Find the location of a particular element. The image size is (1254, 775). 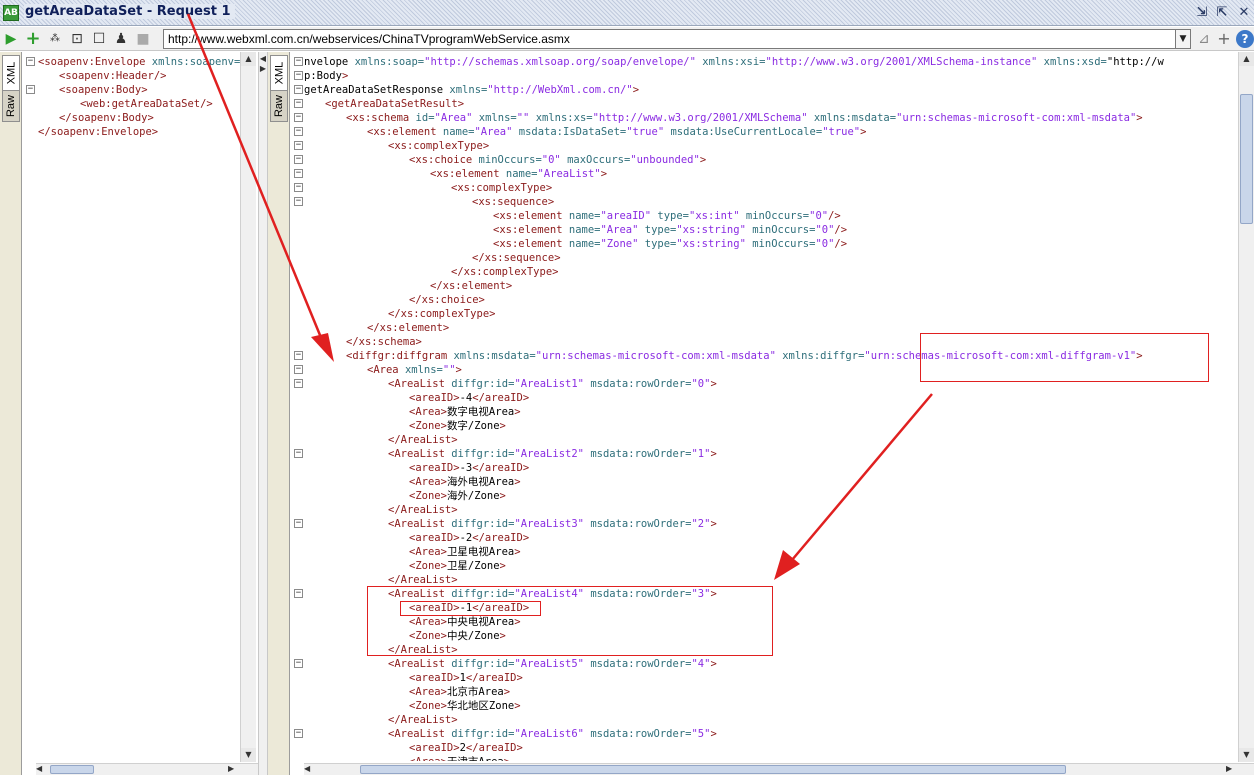

response-vertical-scrollbar: ▲ ▼ is located at coordinates (1246, 407).